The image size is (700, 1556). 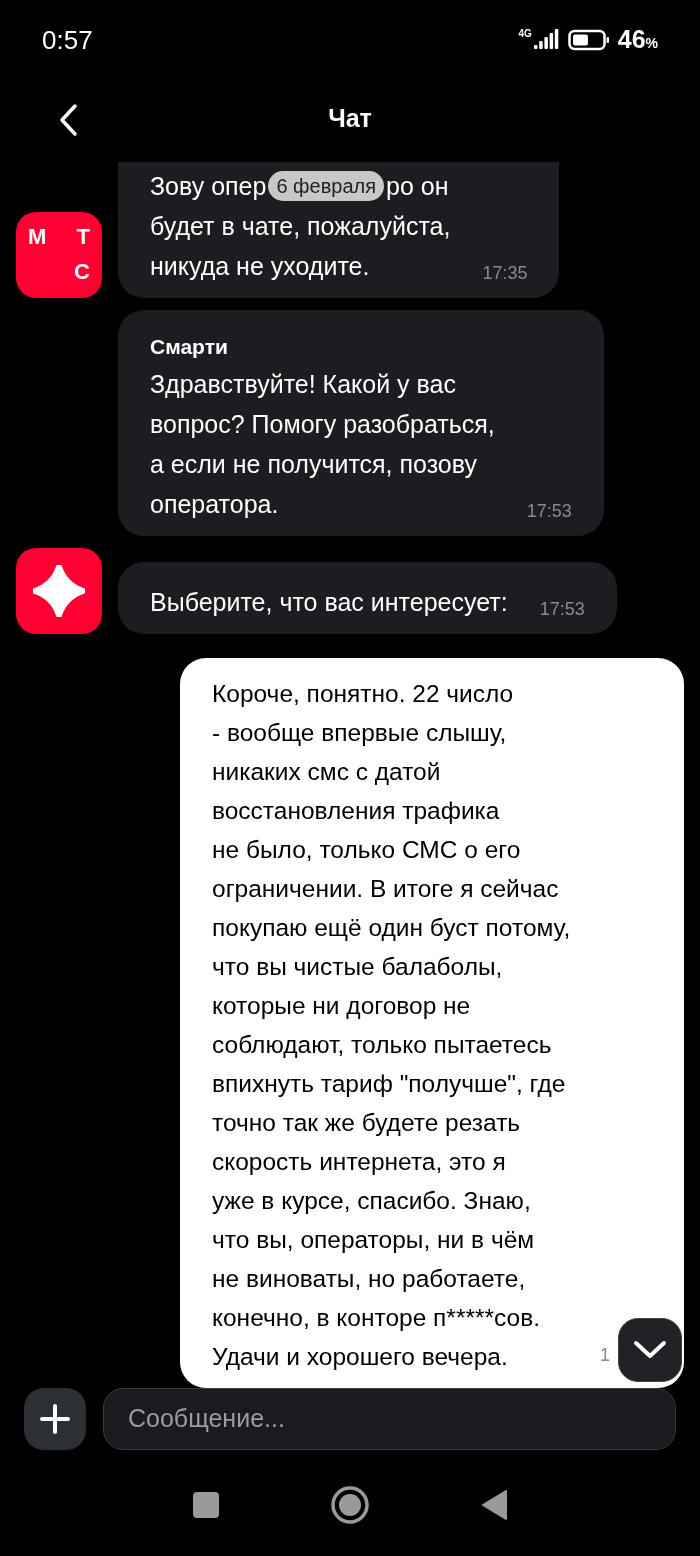 I want to click on add-button, so click(x=55, y=1419).